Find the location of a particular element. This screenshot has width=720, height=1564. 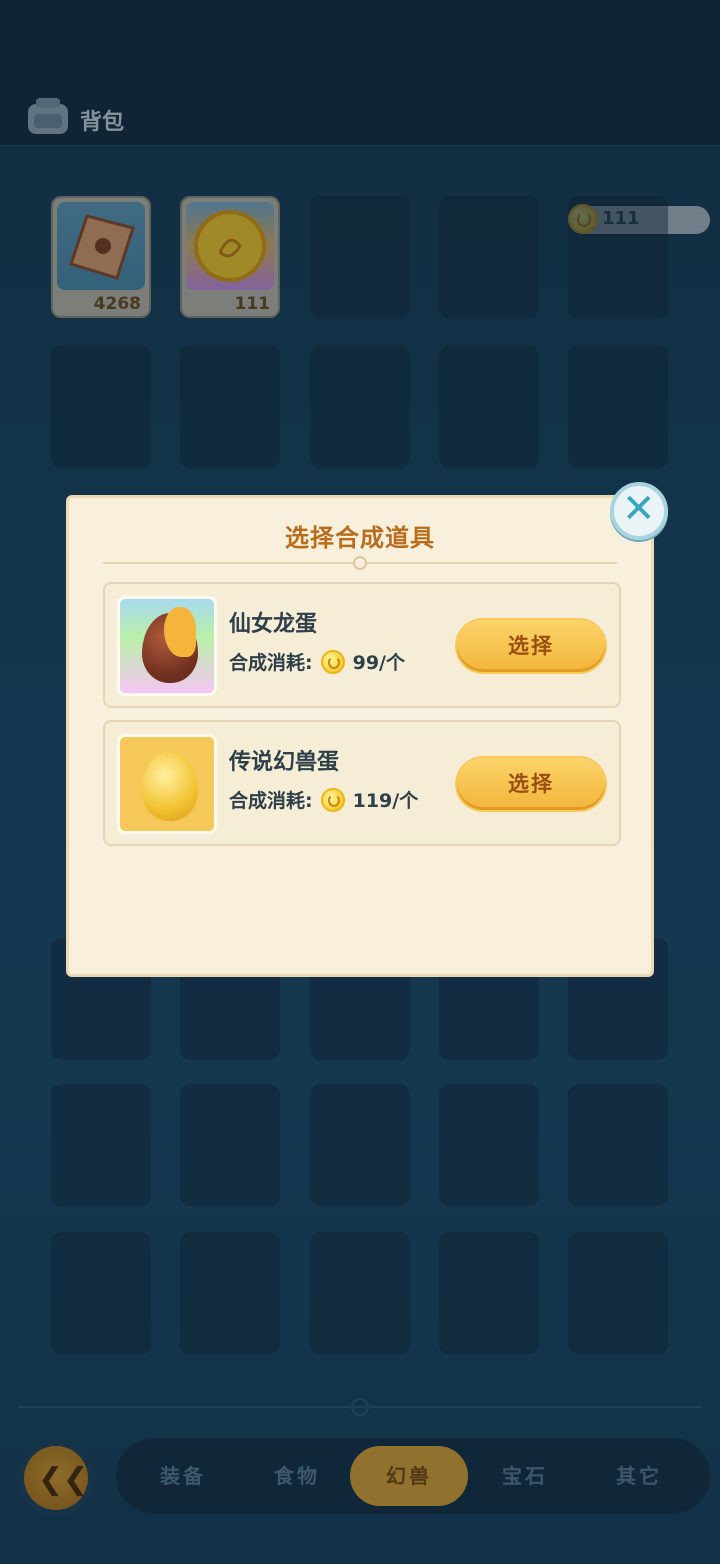

close-button: ✕ is located at coordinates (639, 511).